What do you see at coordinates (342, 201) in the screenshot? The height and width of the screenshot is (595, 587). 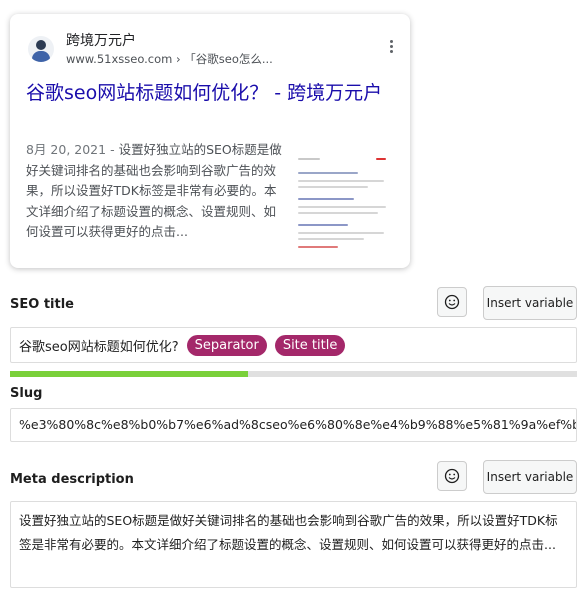 I see `serp-thumbnail` at bounding box center [342, 201].